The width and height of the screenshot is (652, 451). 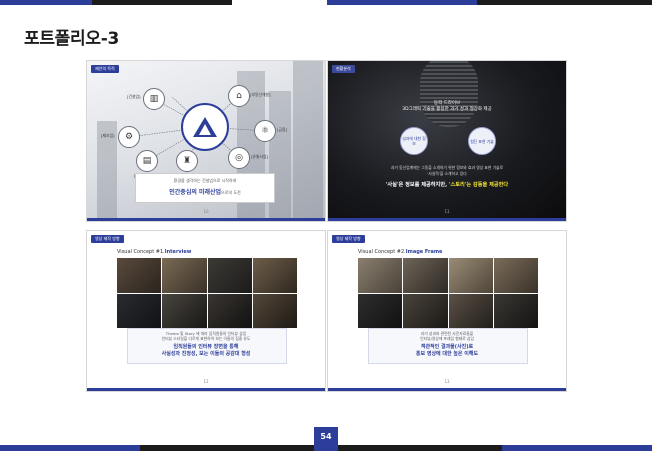 I want to click on analysis-highlight: '사실'은 정보를 제공하지만, '스토리'는 감동을 제공한다, so click(x=447, y=184).